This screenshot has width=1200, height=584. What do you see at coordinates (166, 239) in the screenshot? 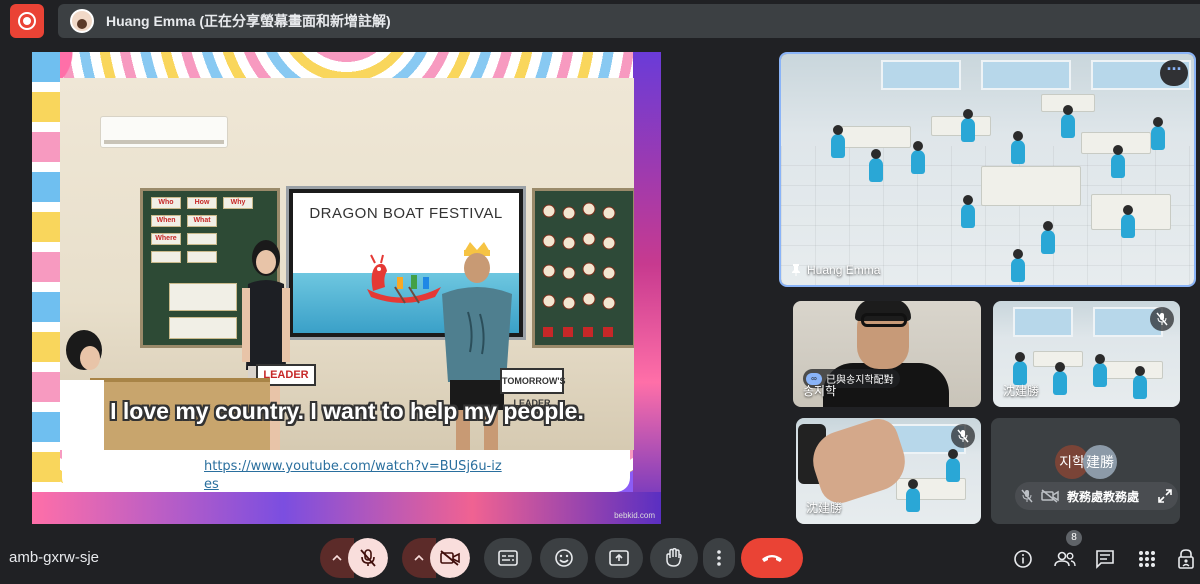
I see `board-card: Where` at bounding box center [166, 239].